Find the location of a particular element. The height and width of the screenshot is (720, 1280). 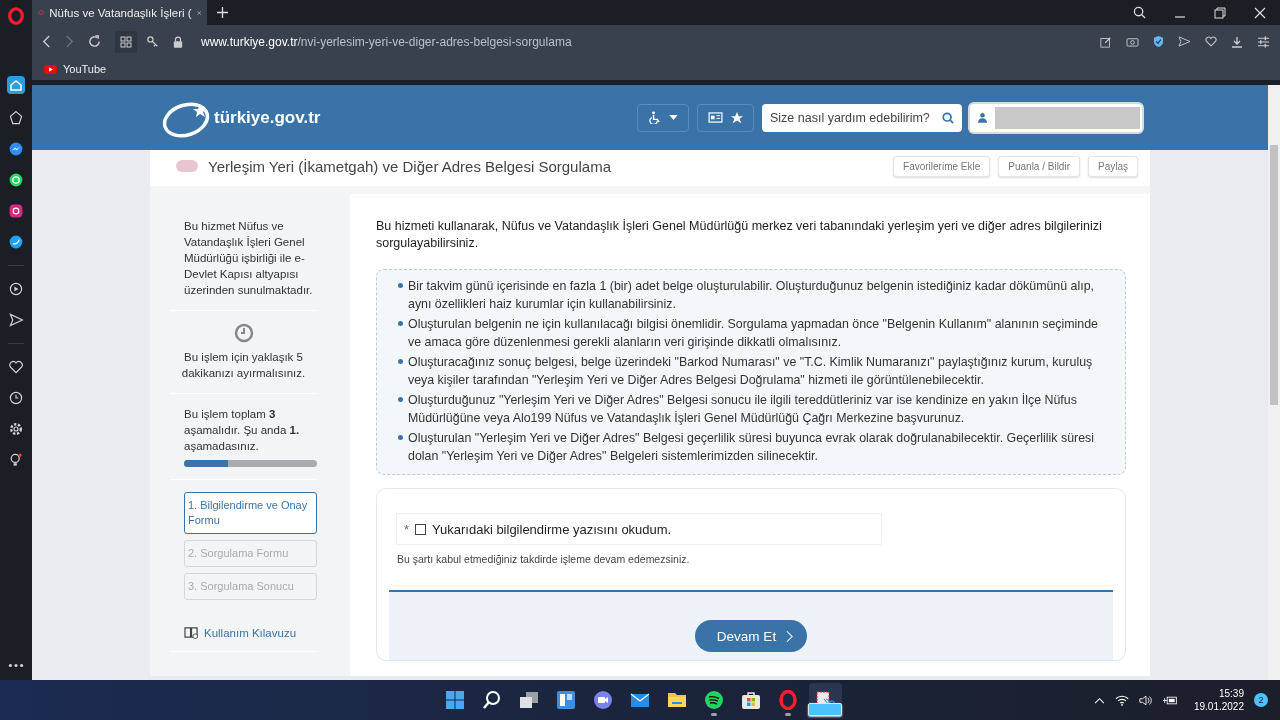

bookmark-link: YouTube is located at coordinates (75, 69).